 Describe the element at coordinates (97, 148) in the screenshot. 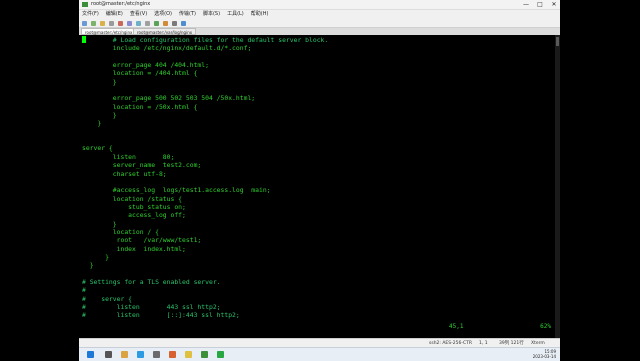

I see `terminal-line: server {` at that location.